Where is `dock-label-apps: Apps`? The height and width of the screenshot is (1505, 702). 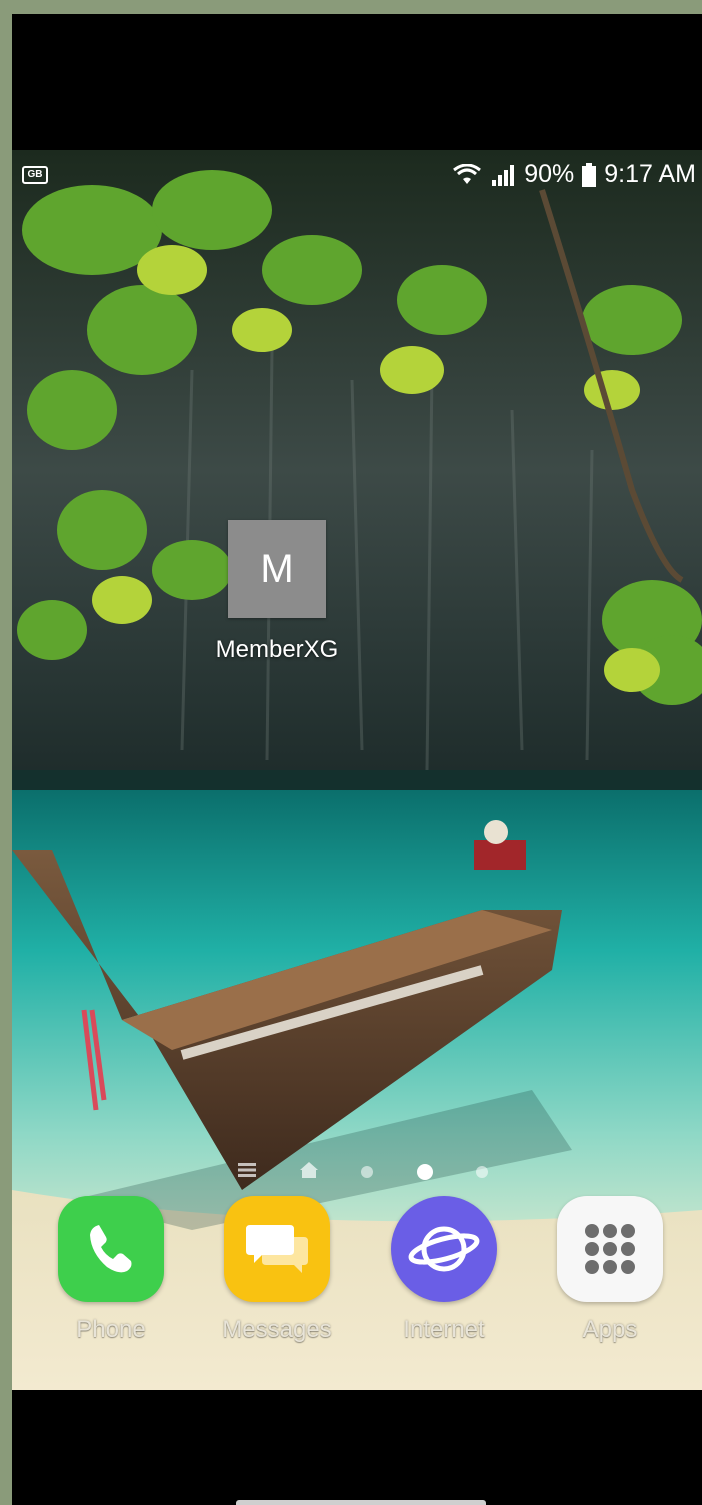 dock-label-apps: Apps is located at coordinates (610, 1329).